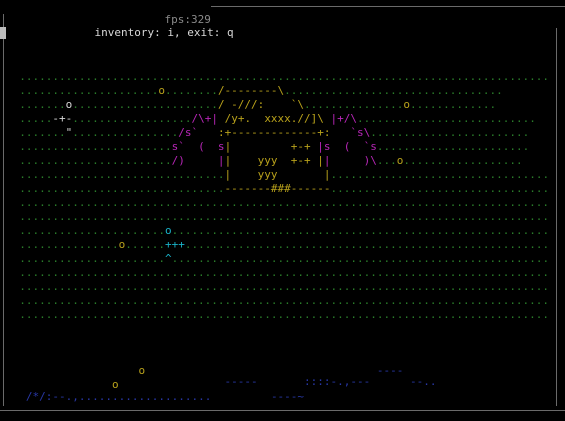 This screenshot has width=565, height=421. Describe the element at coordinates (274, 160) in the screenshot. I see `map-glyphs: | yyy +-+ |` at that location.